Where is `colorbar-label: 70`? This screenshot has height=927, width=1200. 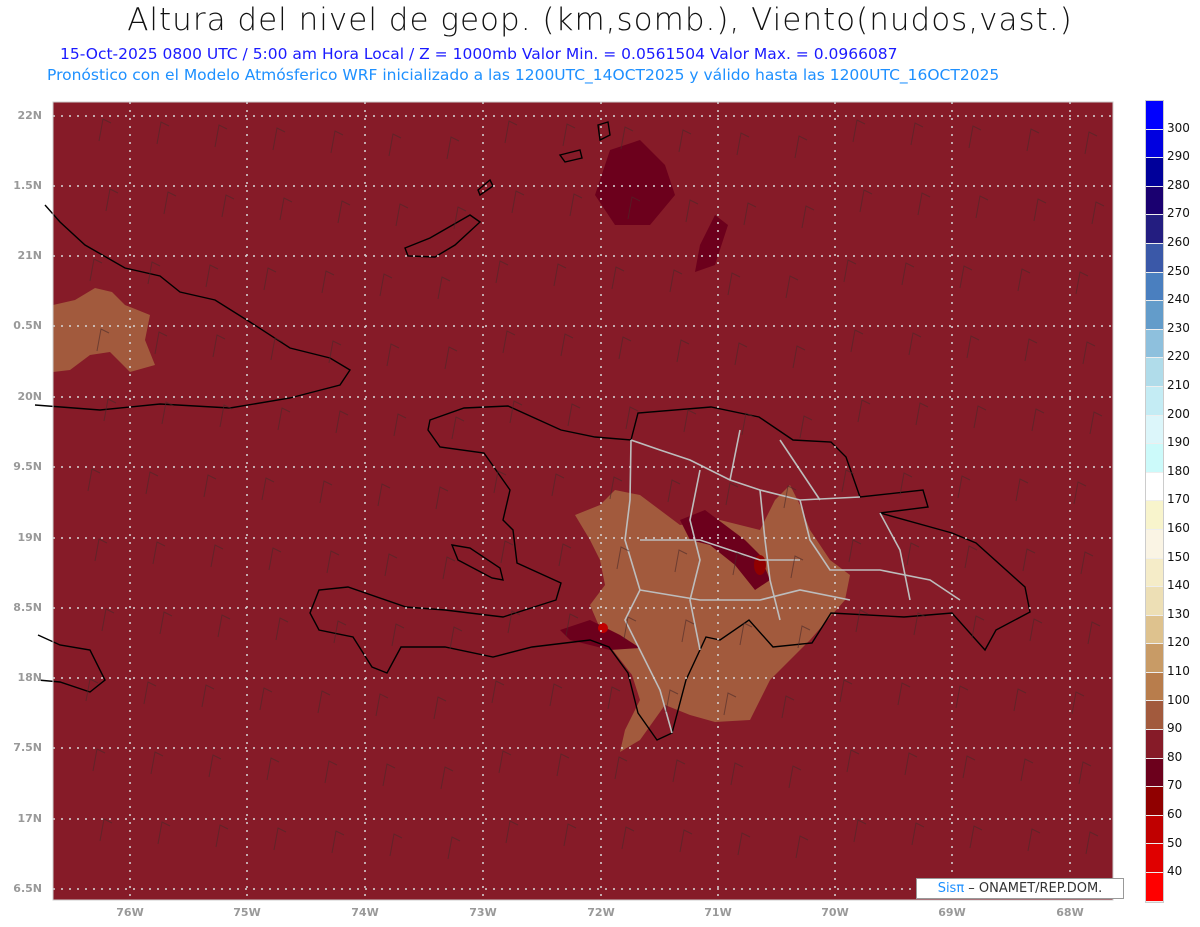
colorbar-label: 70 is located at coordinates (1175, 785).